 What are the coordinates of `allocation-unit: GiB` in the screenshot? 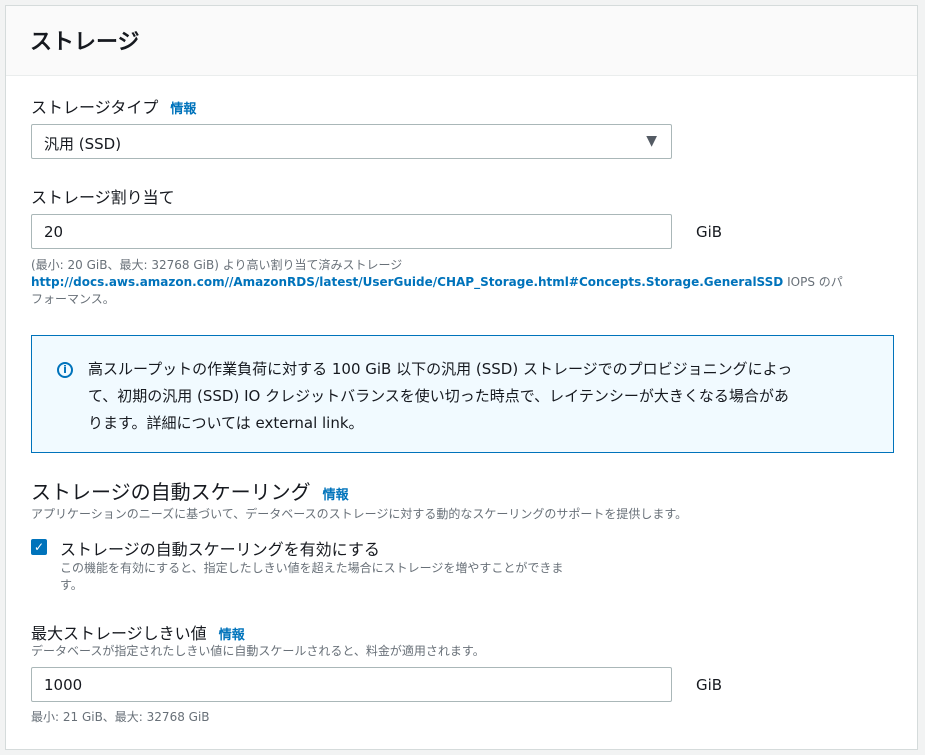 It's located at (709, 232).